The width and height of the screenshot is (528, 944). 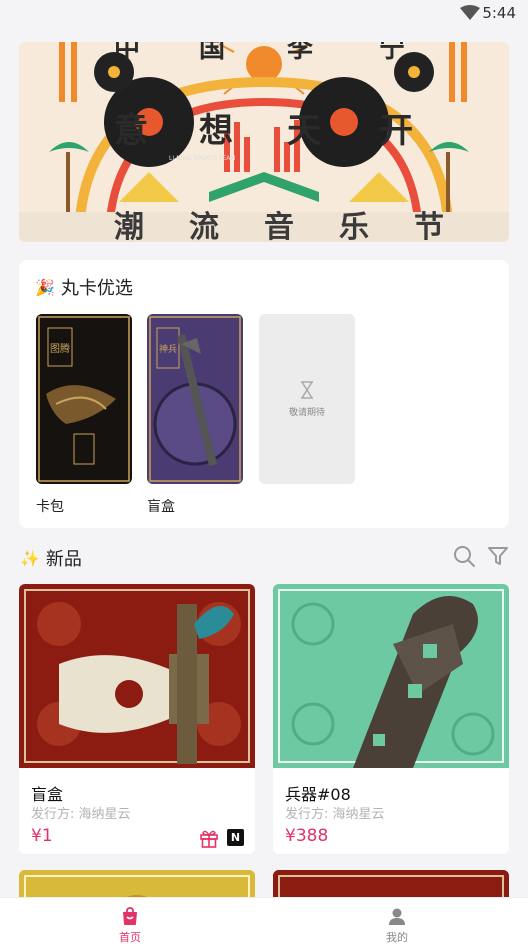 I want to click on status-time: 5:44, so click(x=499, y=13).